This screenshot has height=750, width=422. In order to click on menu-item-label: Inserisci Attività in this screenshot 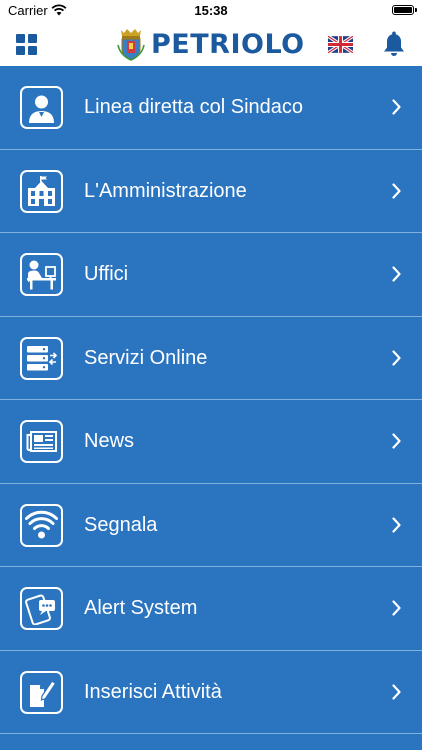, I will do `click(153, 691)`.